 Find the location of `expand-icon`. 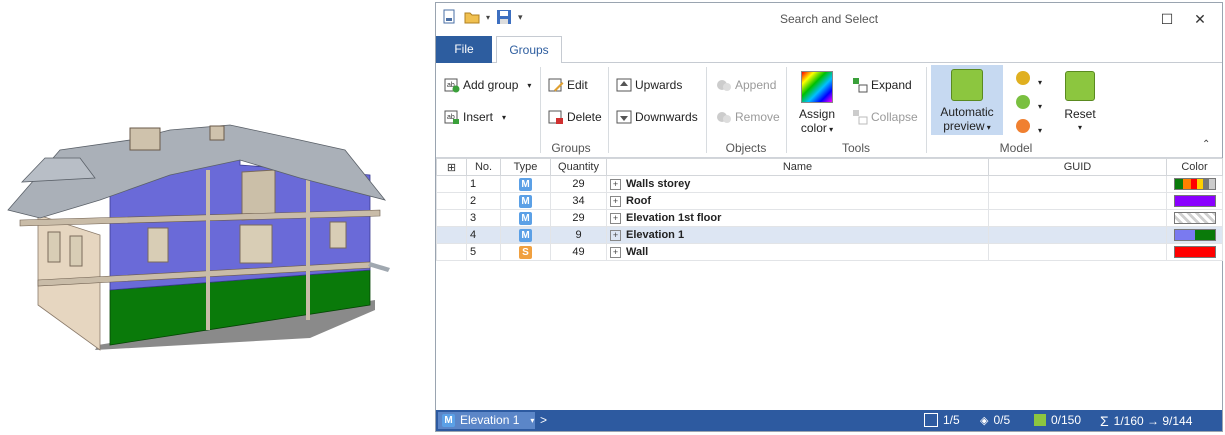

expand-icon is located at coordinates (860, 85).